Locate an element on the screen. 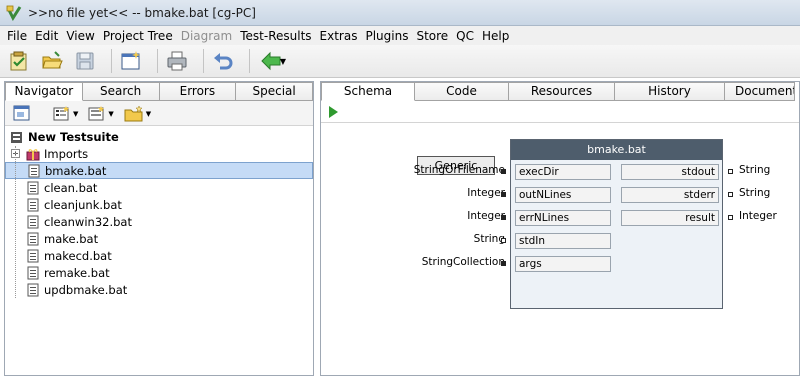 This screenshot has width=800, height=376. input-port-outnlines: outNLines is located at coordinates (563, 195).